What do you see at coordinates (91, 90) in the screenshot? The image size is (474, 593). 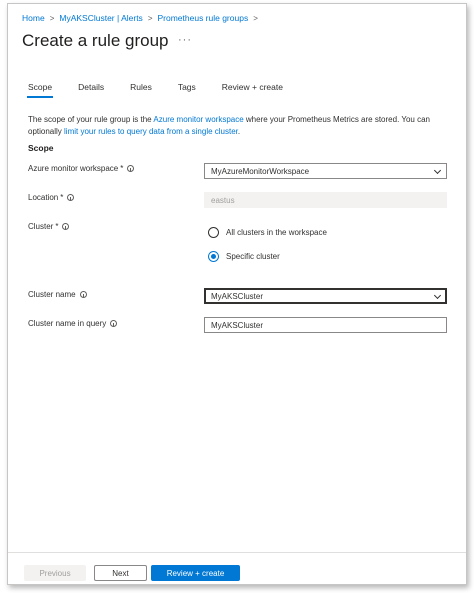 I see `tab-details: Details` at bounding box center [91, 90].